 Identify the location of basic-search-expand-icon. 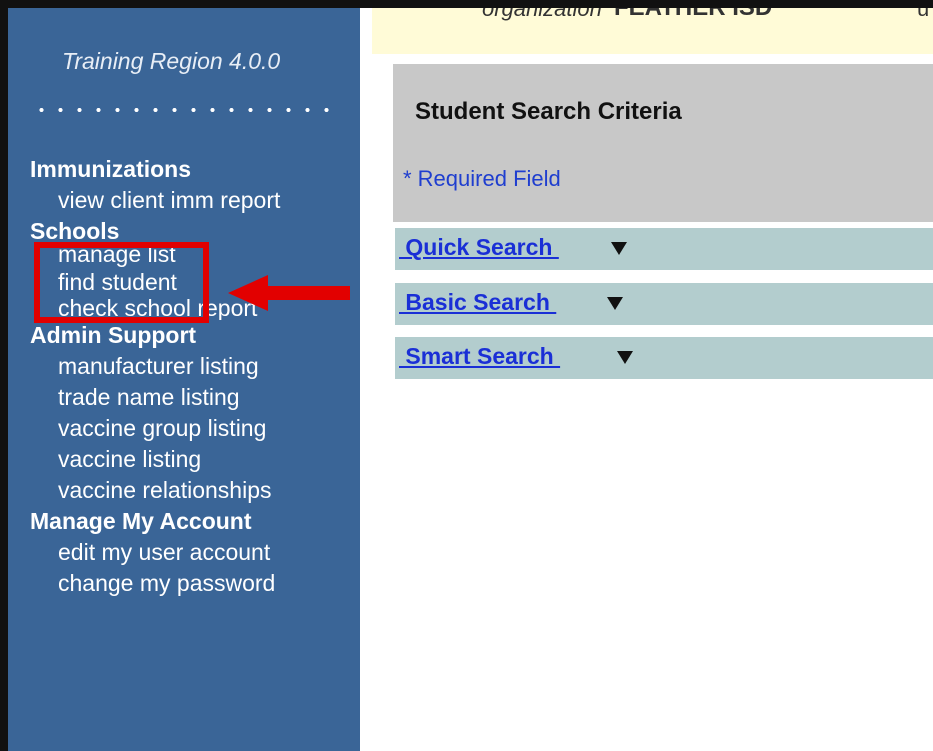
(615, 303).